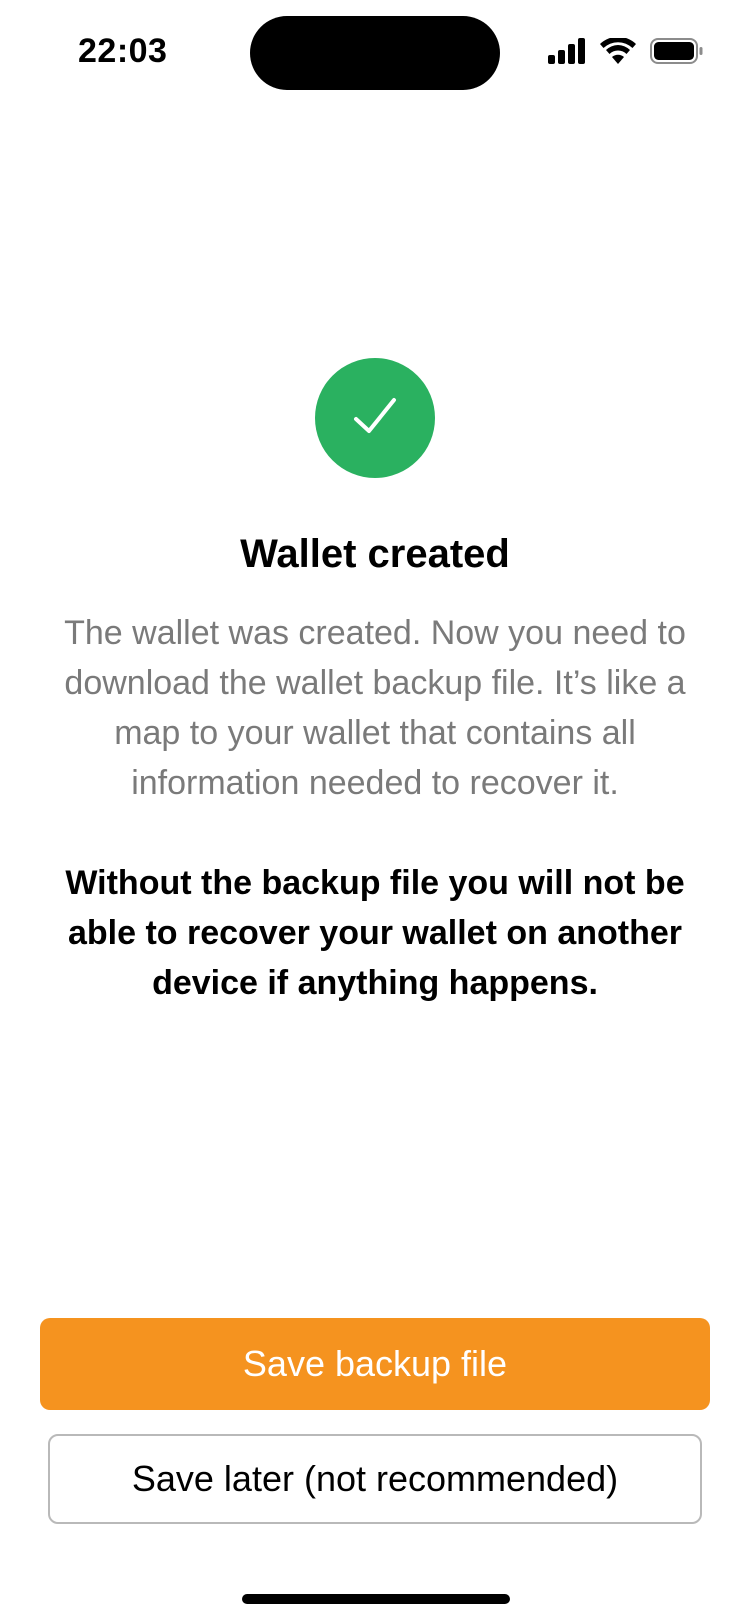 The image size is (750, 1624). I want to click on battery-icon, so click(677, 51).